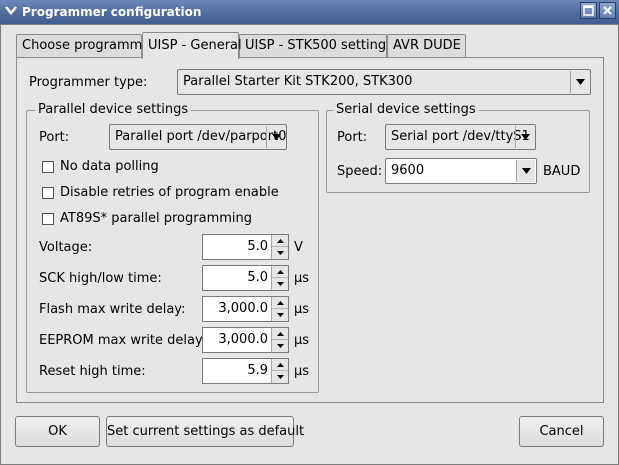  I want to click on at89s-parallel-label: AT89S* parallel programming, so click(156, 218).